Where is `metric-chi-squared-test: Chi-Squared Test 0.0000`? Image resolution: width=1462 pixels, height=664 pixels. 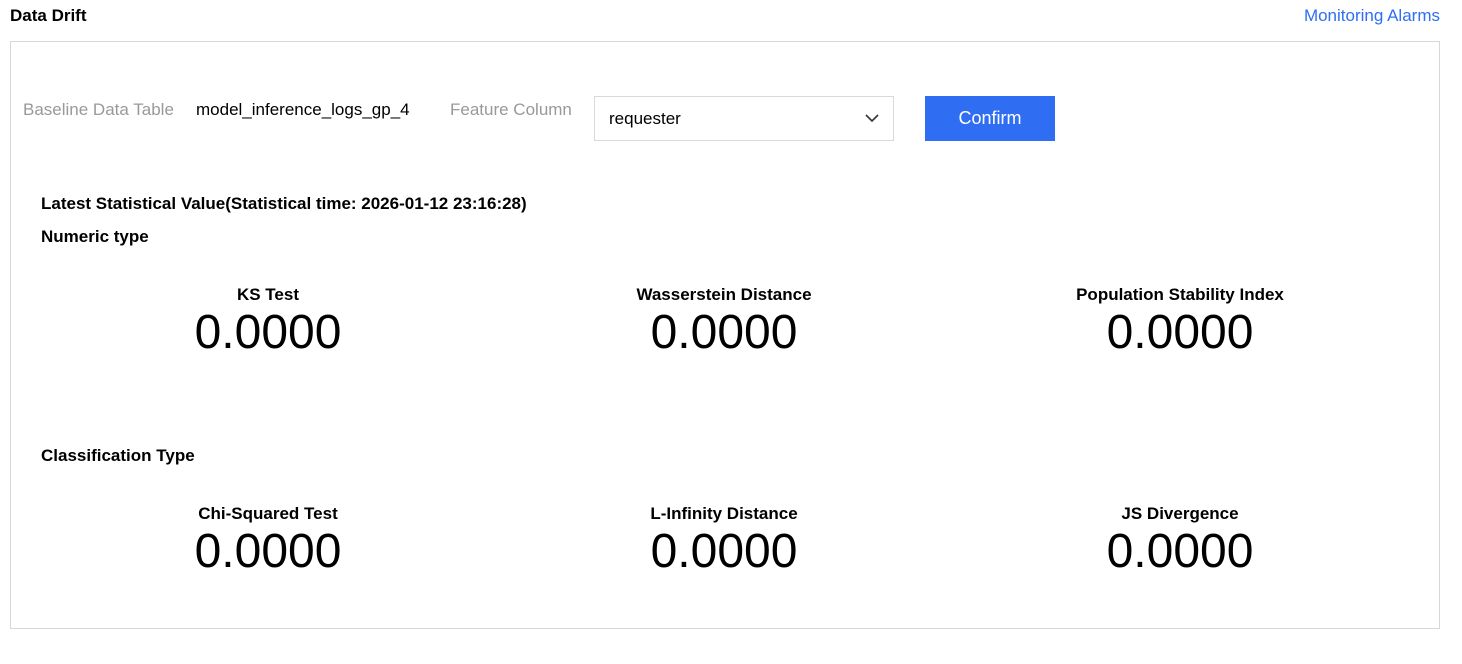 metric-chi-squared-test: Chi-Squared Test 0.0000 is located at coordinates (268, 541).